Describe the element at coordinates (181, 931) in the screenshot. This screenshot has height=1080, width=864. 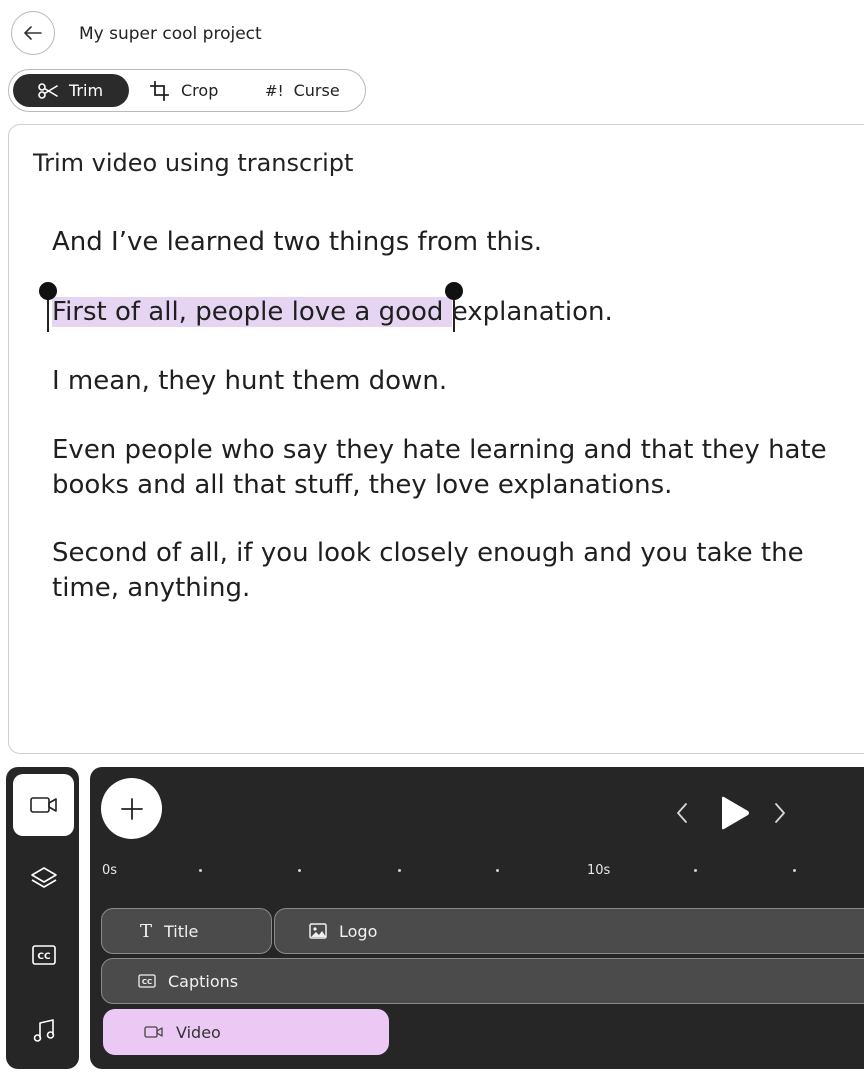
I see `title-clip-label: Title` at that location.